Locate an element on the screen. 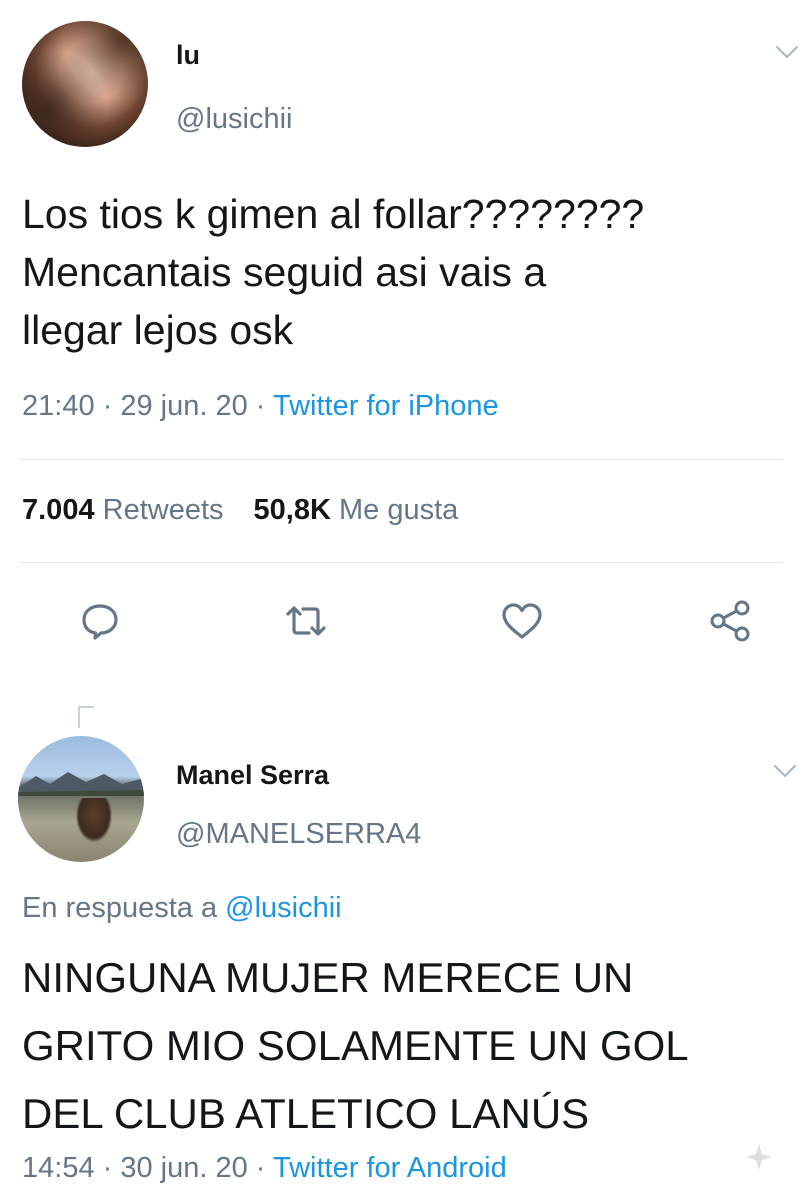  reply-context: En respuesta a @lusichii is located at coordinates (182, 908).